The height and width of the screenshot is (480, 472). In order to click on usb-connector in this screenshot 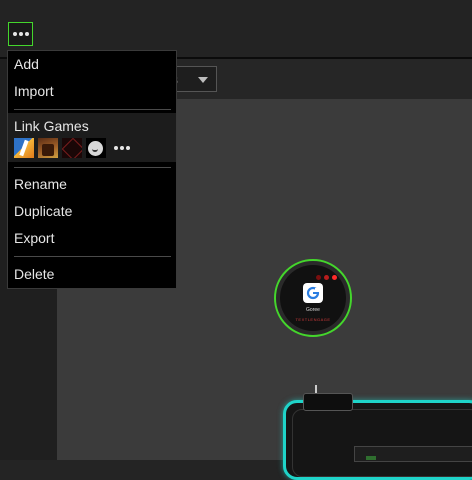, I will do `click(328, 402)`.